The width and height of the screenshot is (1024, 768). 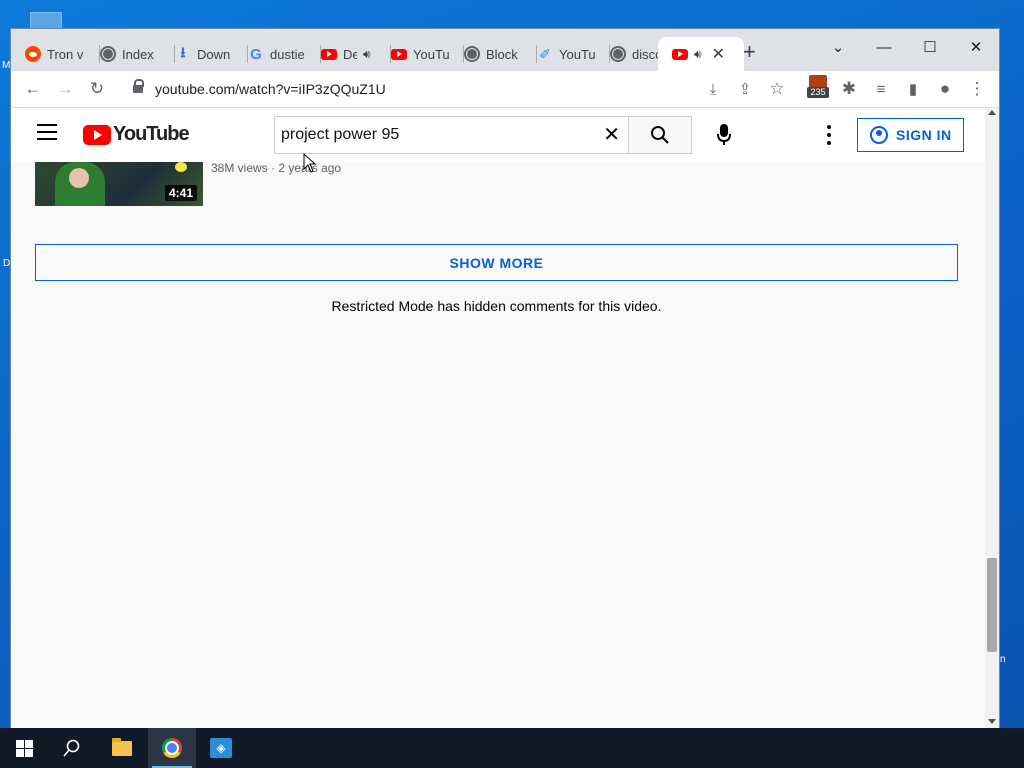 I want to click on sign-in-button: SIGN IN, so click(x=910, y=135).